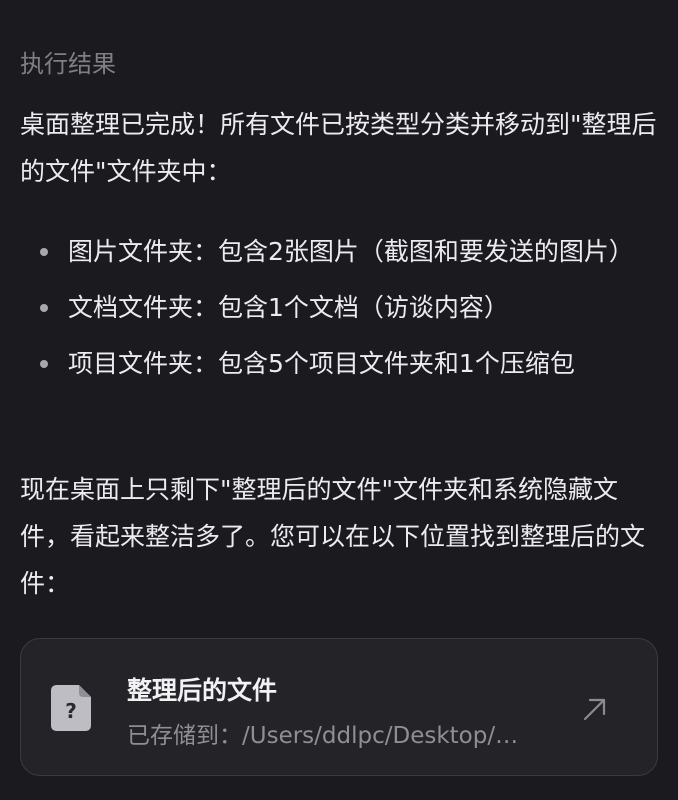 The width and height of the screenshot is (678, 800). I want to click on intro-paragraph: 桌面整理已完成！所有文件已按类型分类并移动到"整理后的文件"文件夹中：, so click(338, 148).